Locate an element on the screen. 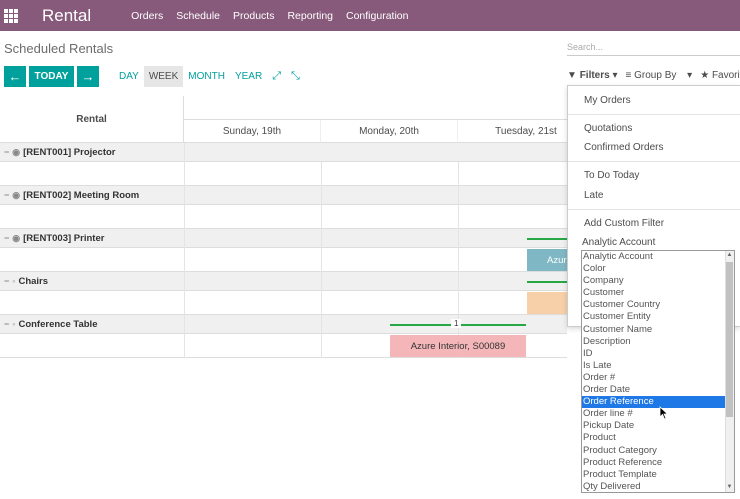 This screenshot has height=499, width=740. field-option: Order line # is located at coordinates (658, 414).